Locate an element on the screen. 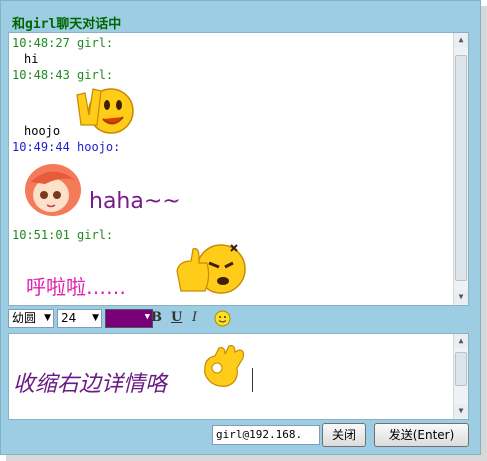 The image size is (487, 461). bold-button: B is located at coordinates (156, 317).